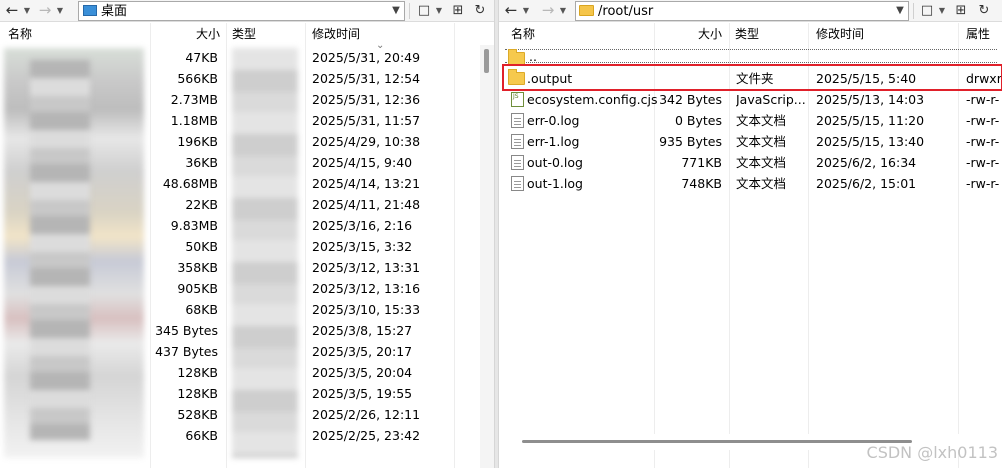  Describe the element at coordinates (366, 120) in the screenshot. I see `file-modified: 2025/5/31, 11:57` at that location.